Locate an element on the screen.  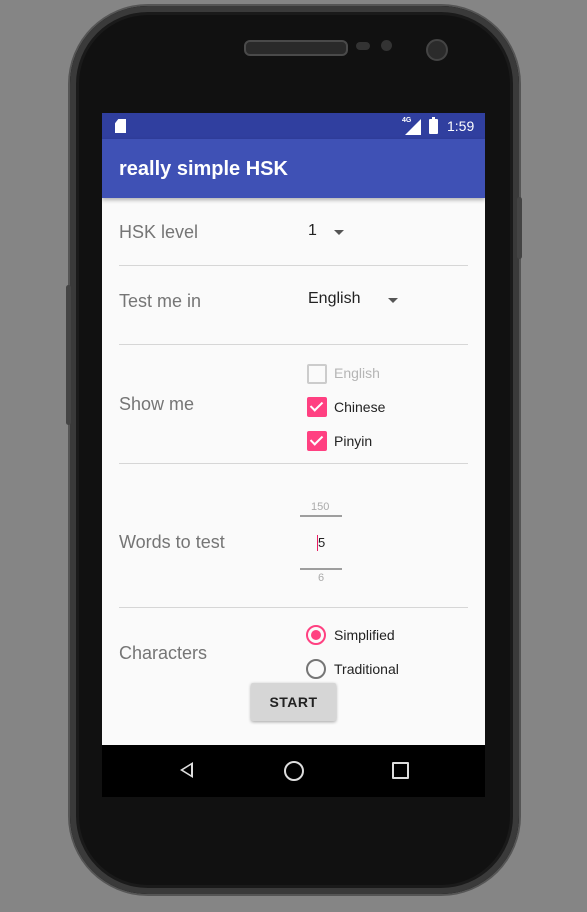
test-me-in-value: English is located at coordinates (334, 298).